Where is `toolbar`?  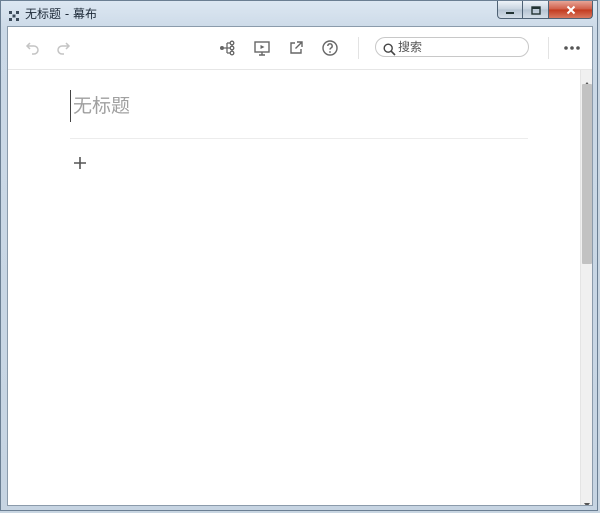 toolbar is located at coordinates (300, 48).